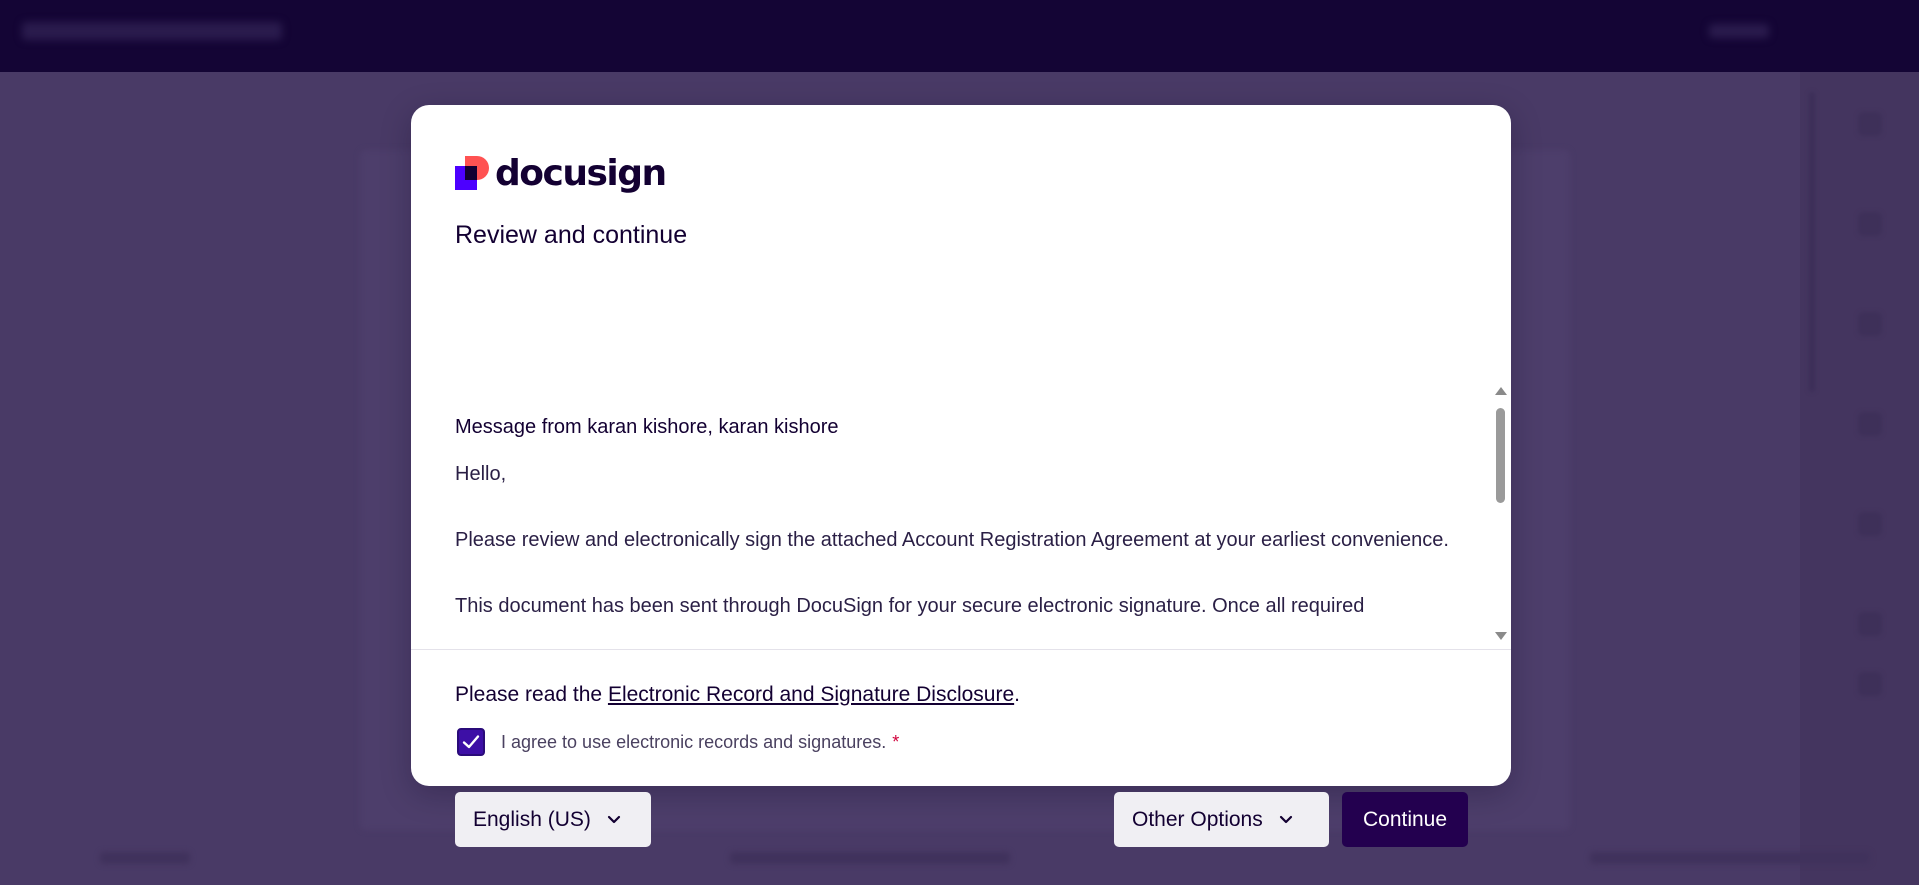  Describe the element at coordinates (1812, 242) in the screenshot. I see `background-rail-scrollbar` at that location.